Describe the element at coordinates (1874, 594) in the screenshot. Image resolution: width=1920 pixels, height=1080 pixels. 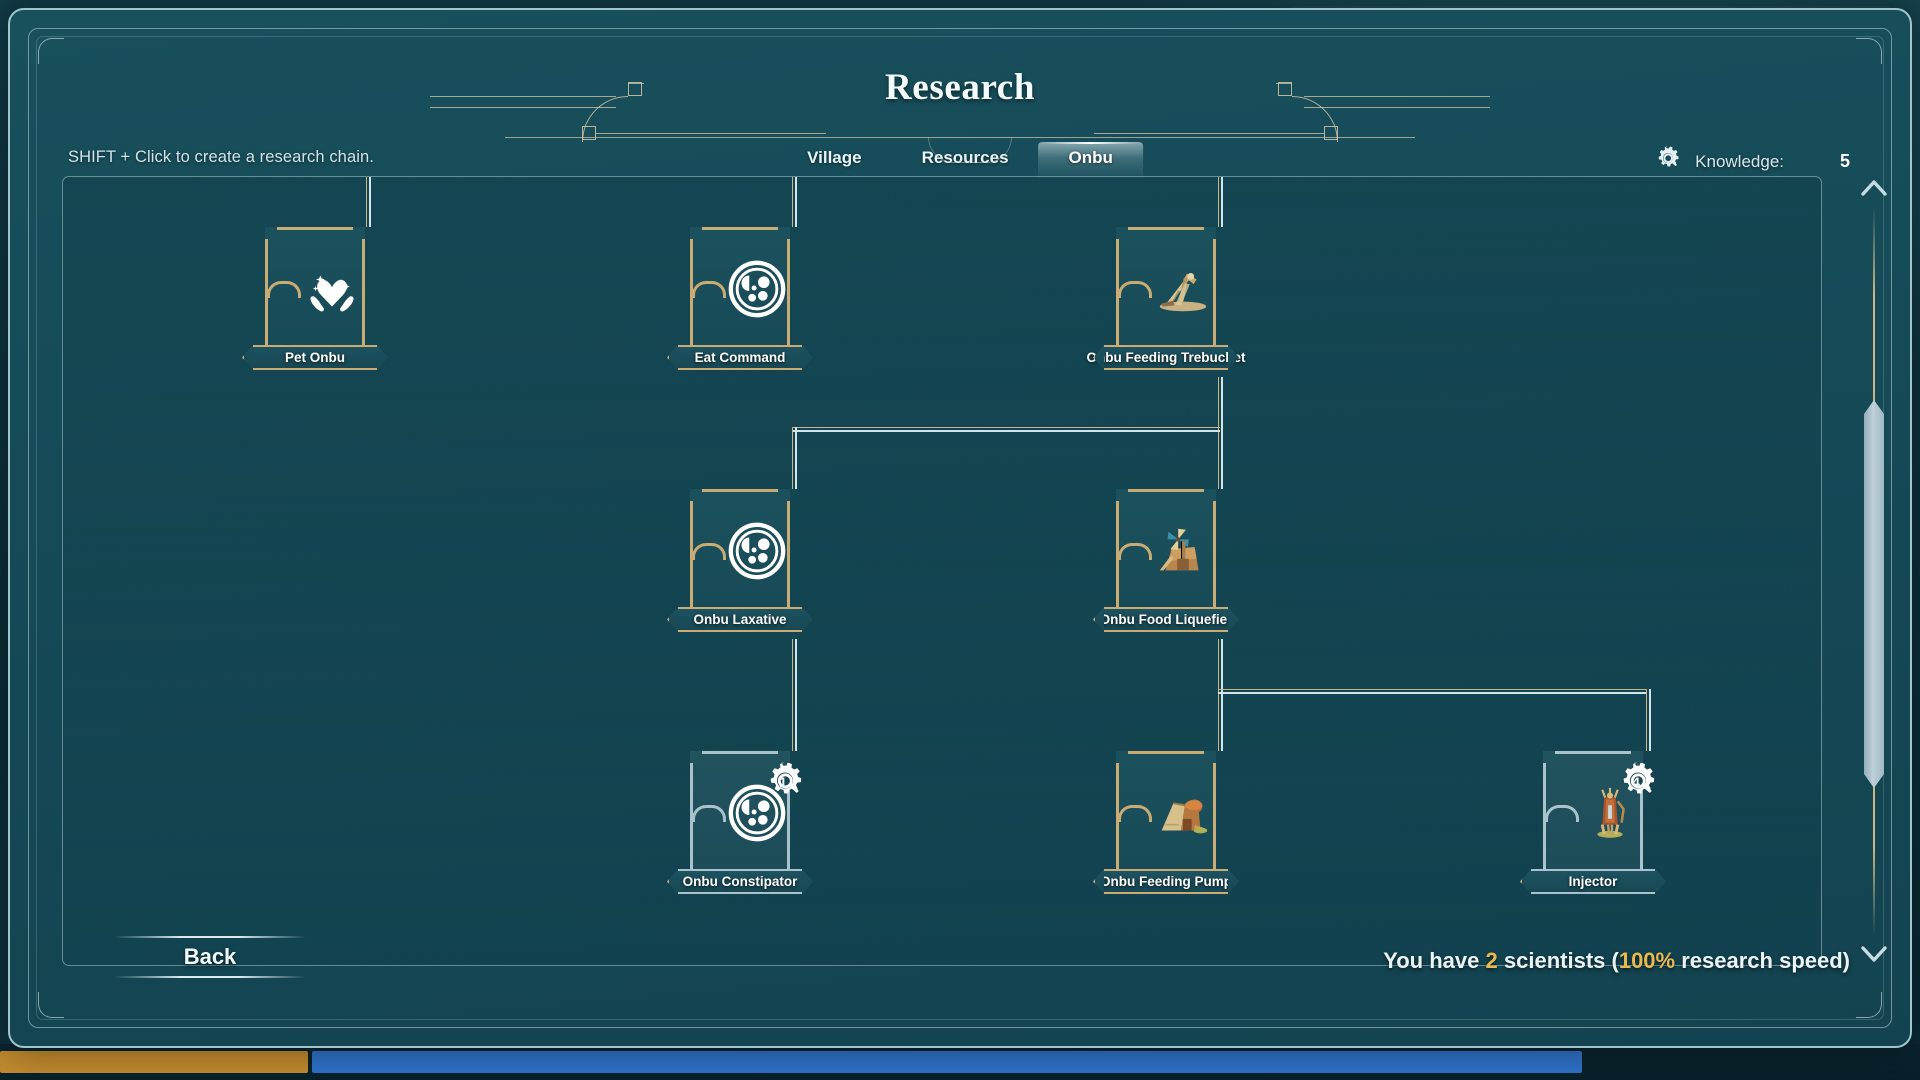
I see `scrollbar-thumb` at that location.